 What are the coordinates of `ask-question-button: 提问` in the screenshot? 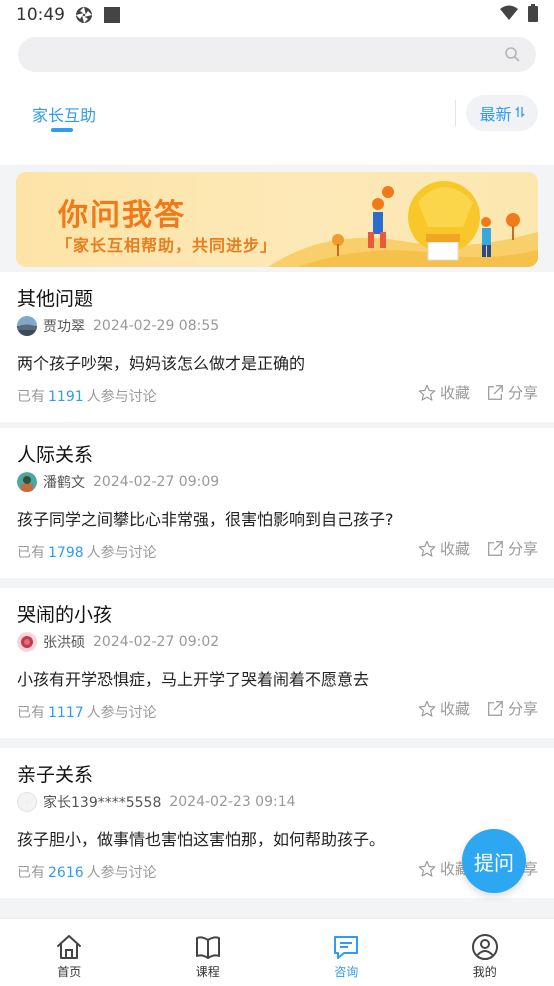 It's located at (494, 861).